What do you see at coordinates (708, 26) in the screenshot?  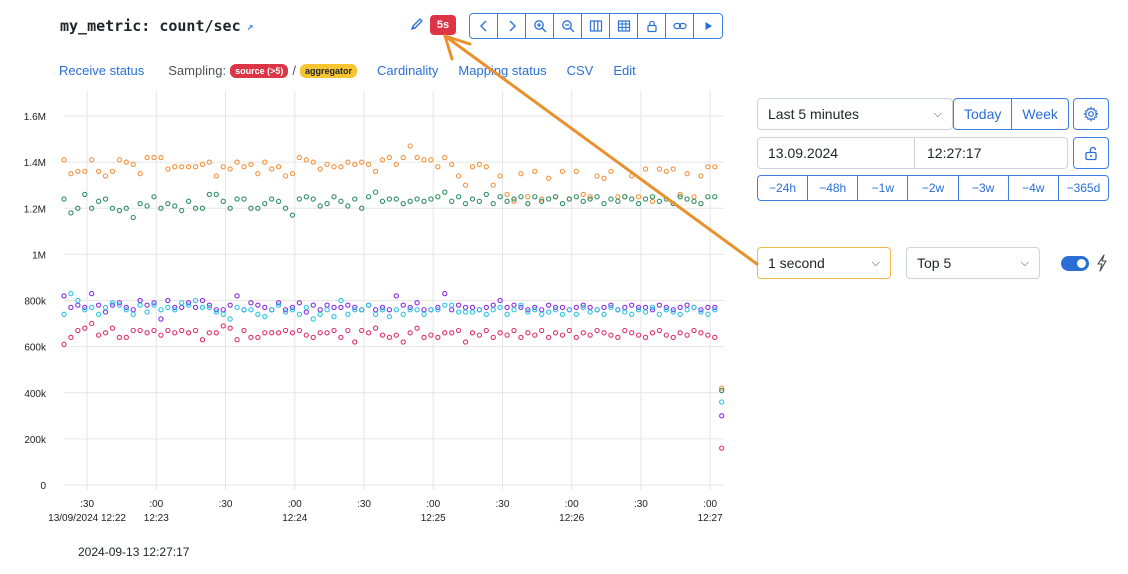 I see `play-button` at bounding box center [708, 26].